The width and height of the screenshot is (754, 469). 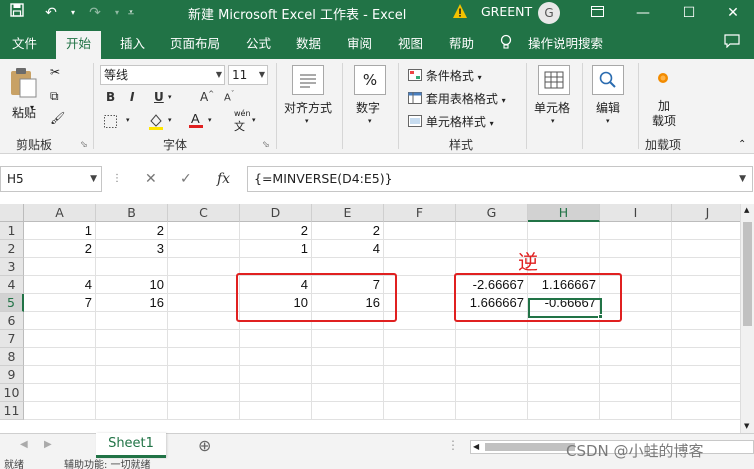 What do you see at coordinates (706, 375) in the screenshot?
I see `cell-j9` at bounding box center [706, 375].